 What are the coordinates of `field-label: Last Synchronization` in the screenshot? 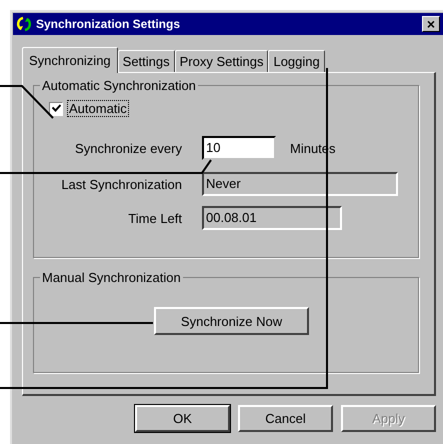 It's located at (121, 184).